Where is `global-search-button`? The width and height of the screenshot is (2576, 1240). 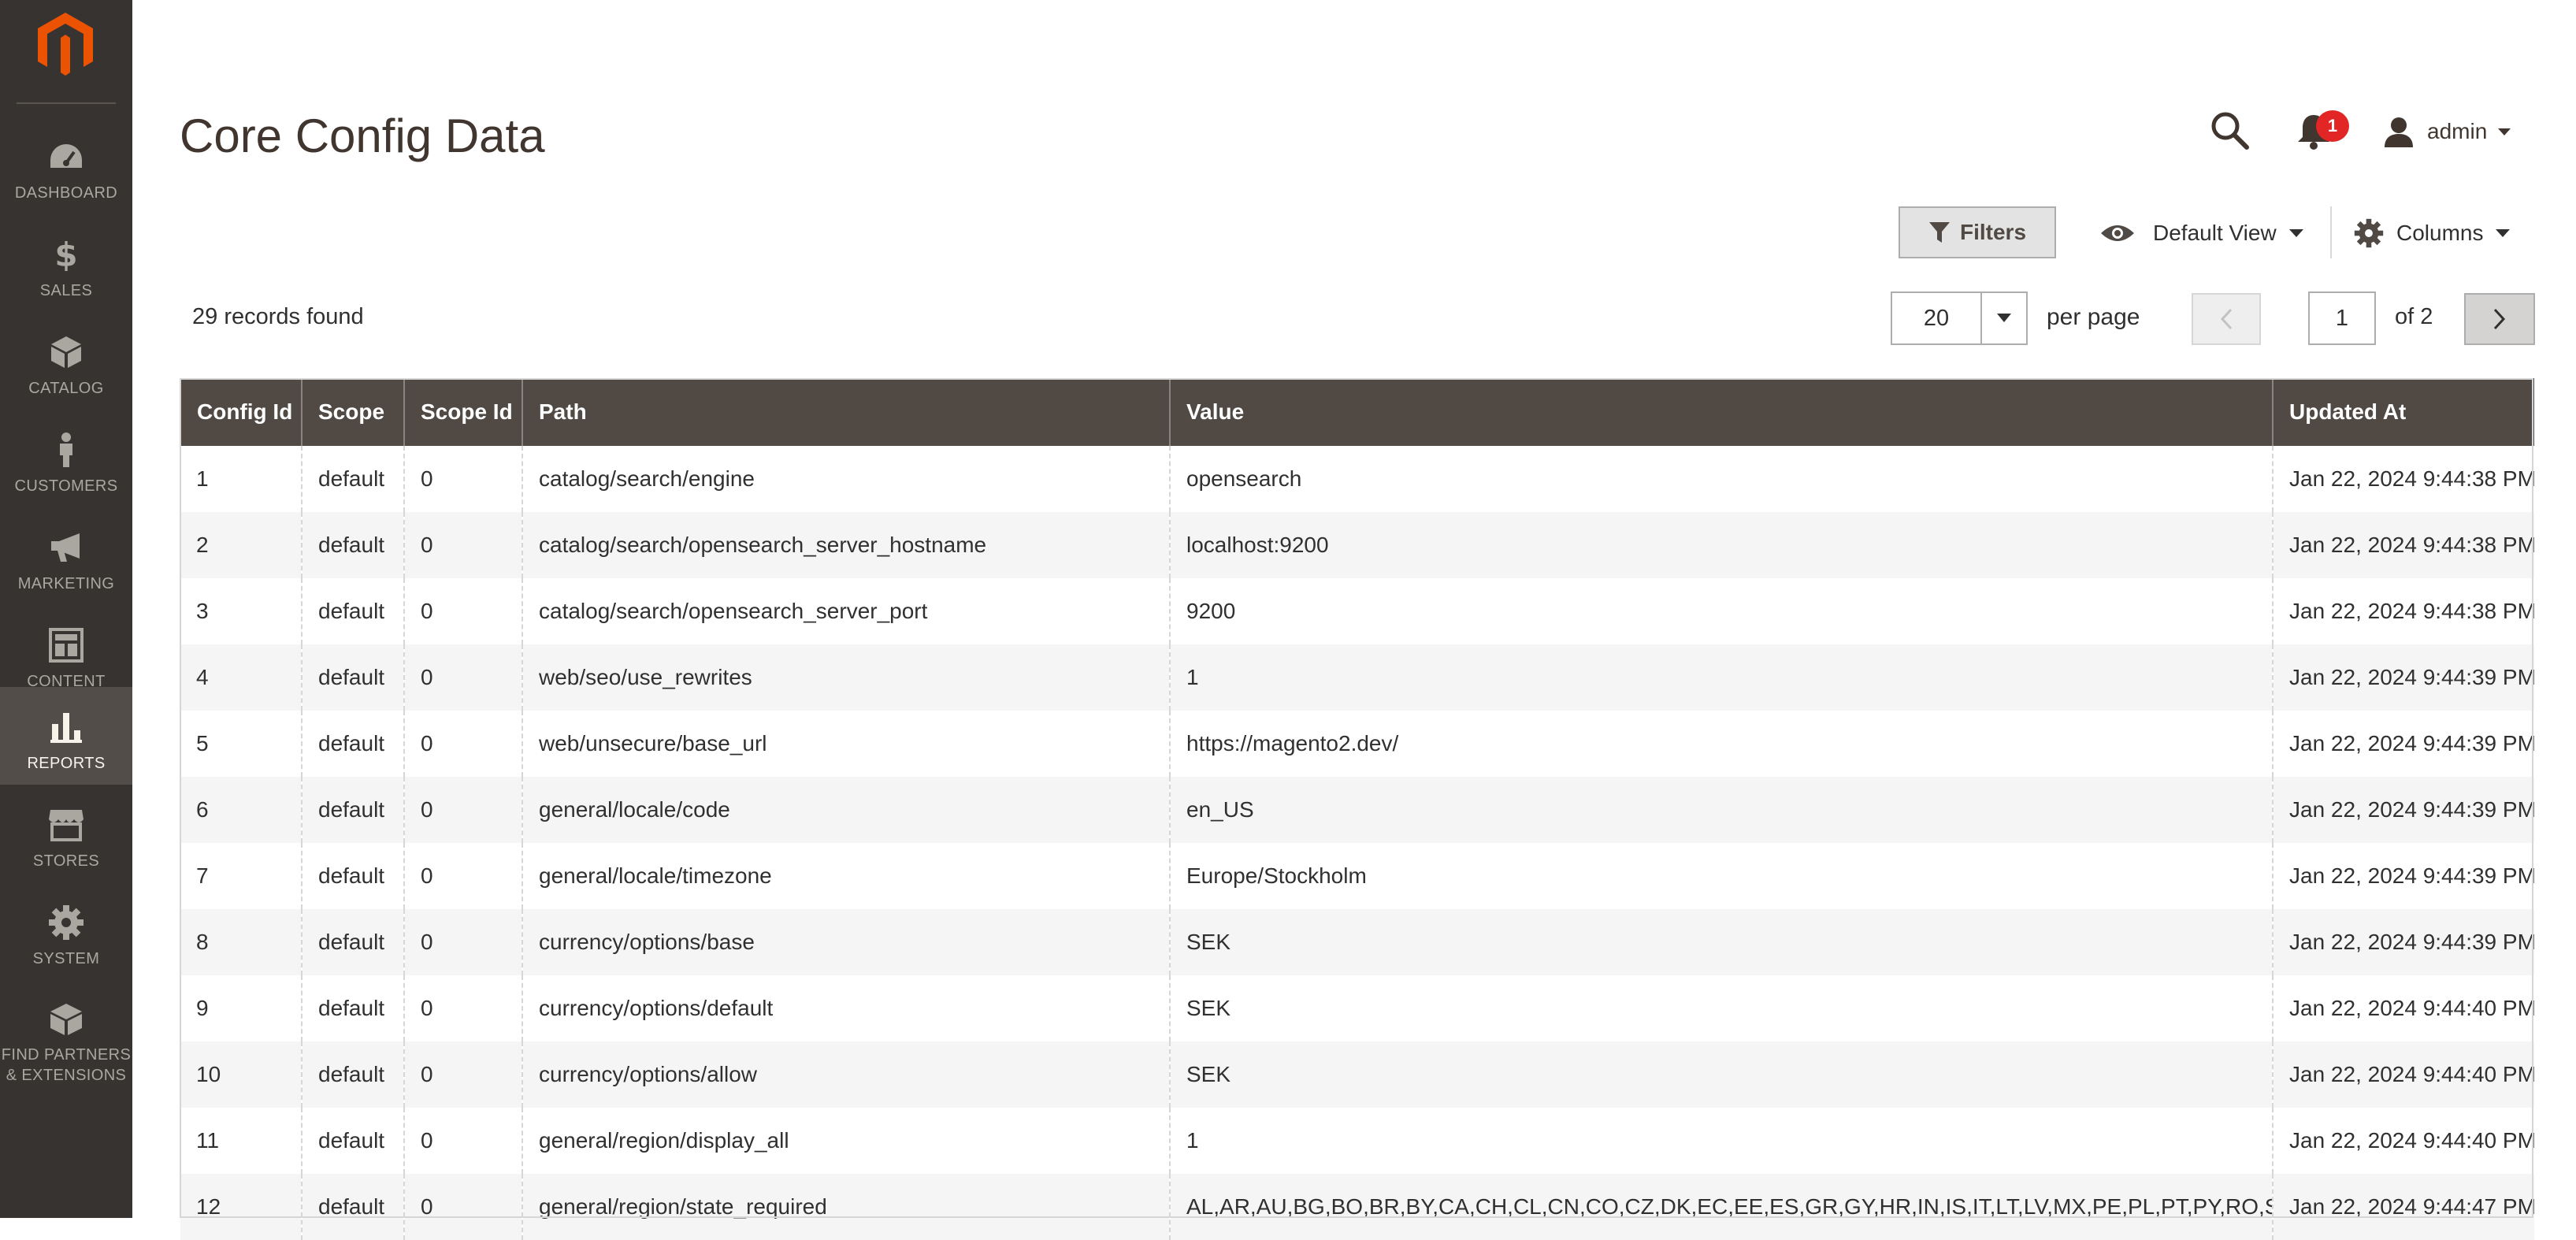
global-search-button is located at coordinates (2230, 130).